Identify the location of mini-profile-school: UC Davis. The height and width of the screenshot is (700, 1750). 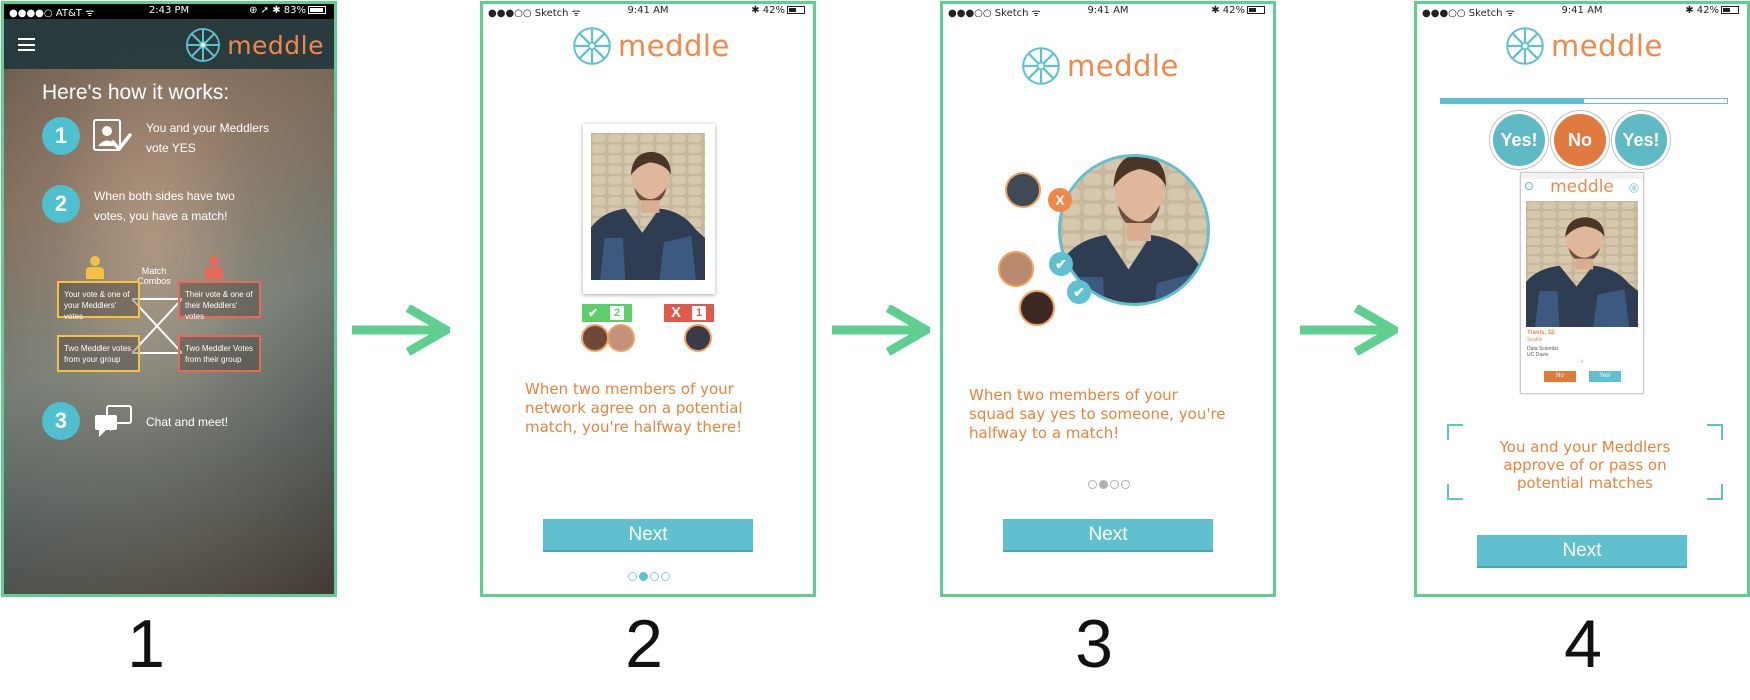
(1538, 355).